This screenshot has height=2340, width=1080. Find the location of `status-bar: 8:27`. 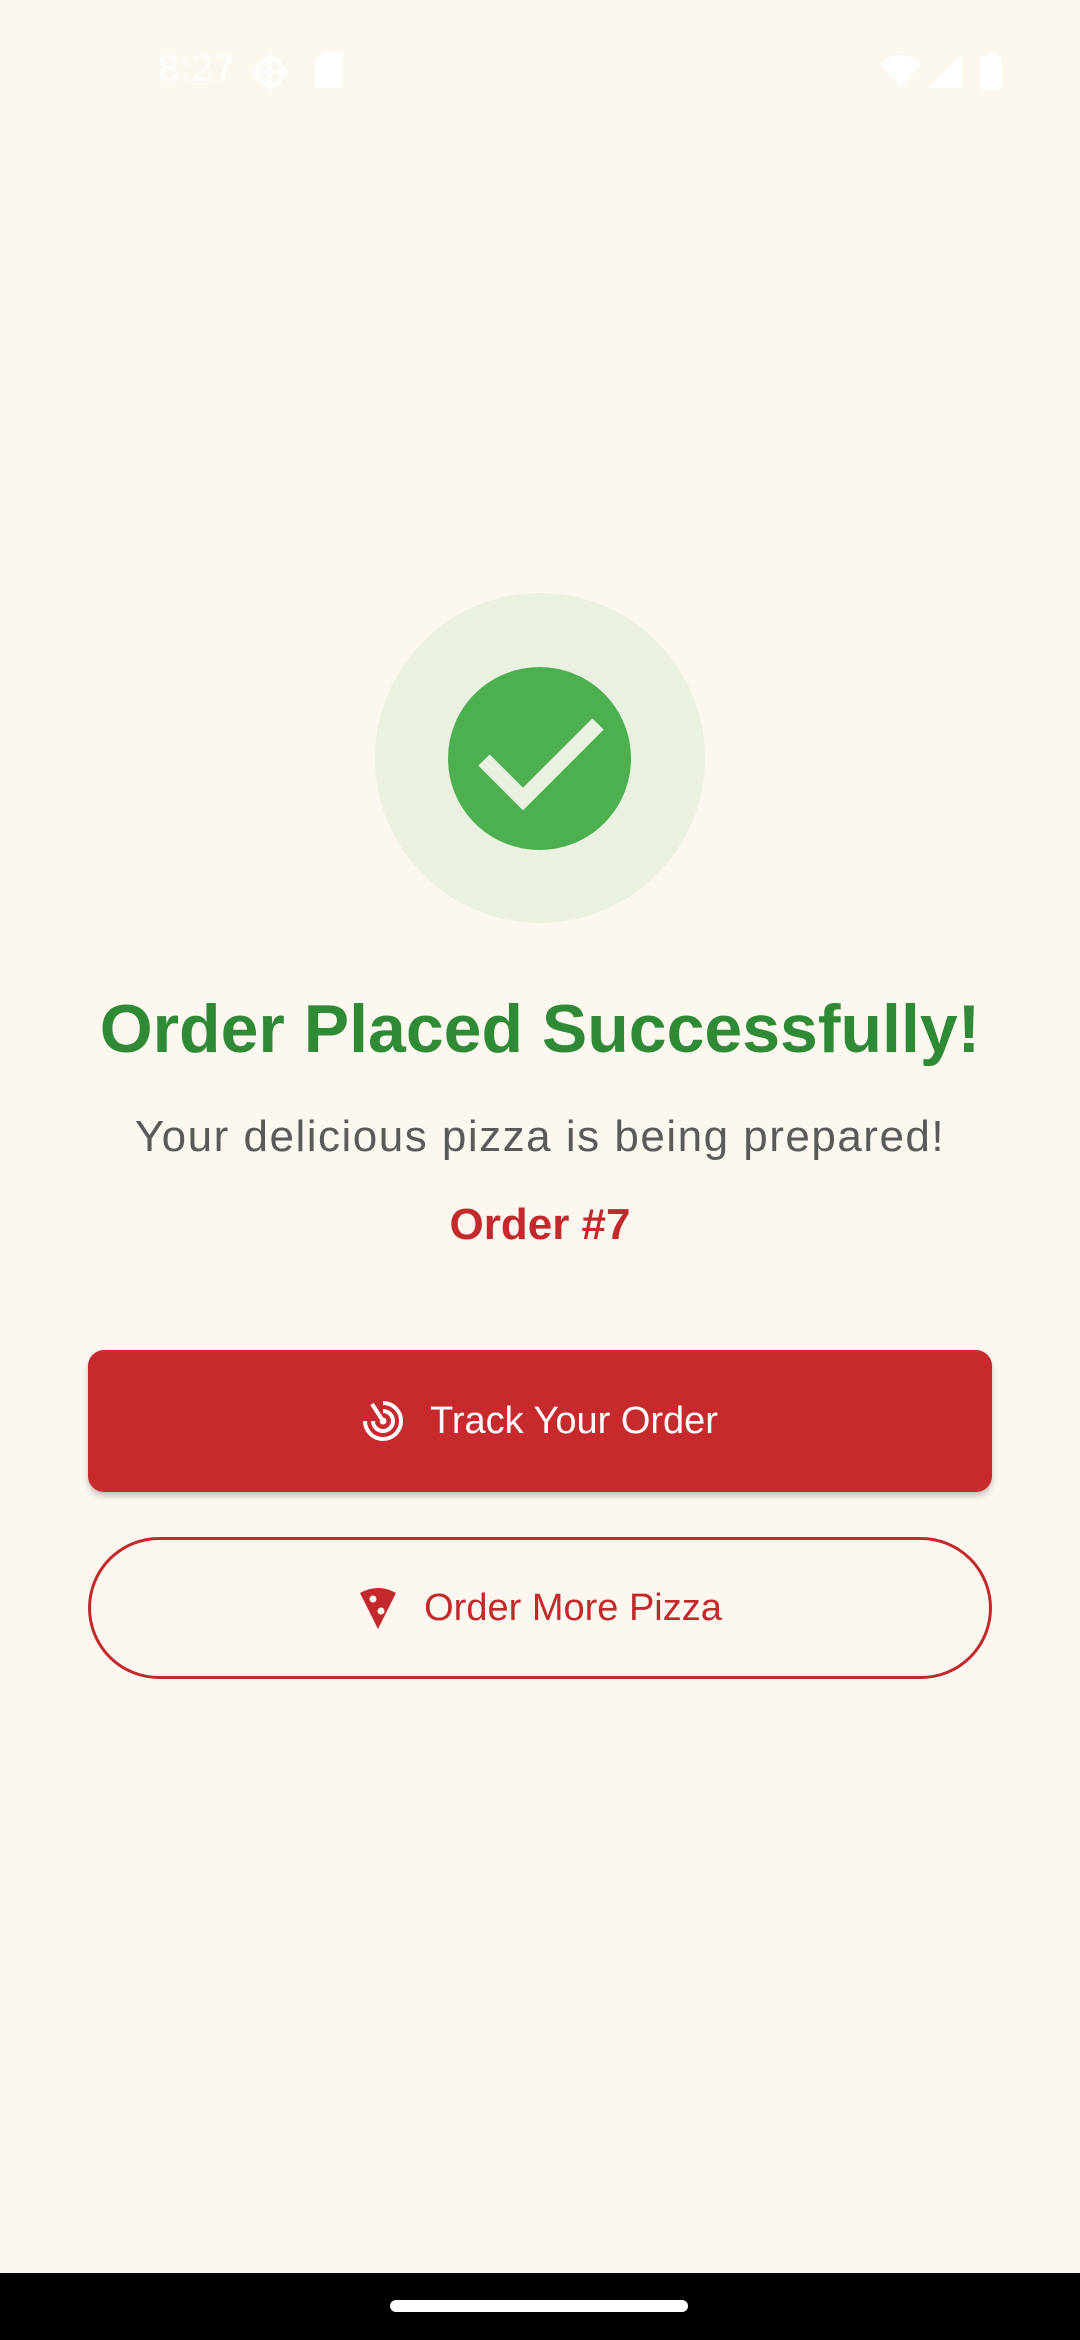

status-bar: 8:27 is located at coordinates (540, 70).